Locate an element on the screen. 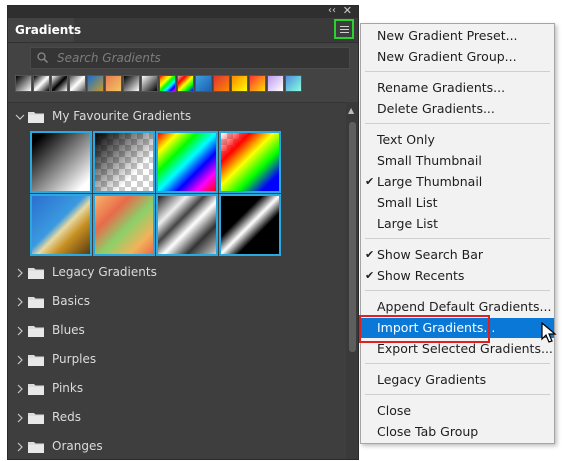 This screenshot has height=461, width=564. group-label: Oranges is located at coordinates (77, 446).